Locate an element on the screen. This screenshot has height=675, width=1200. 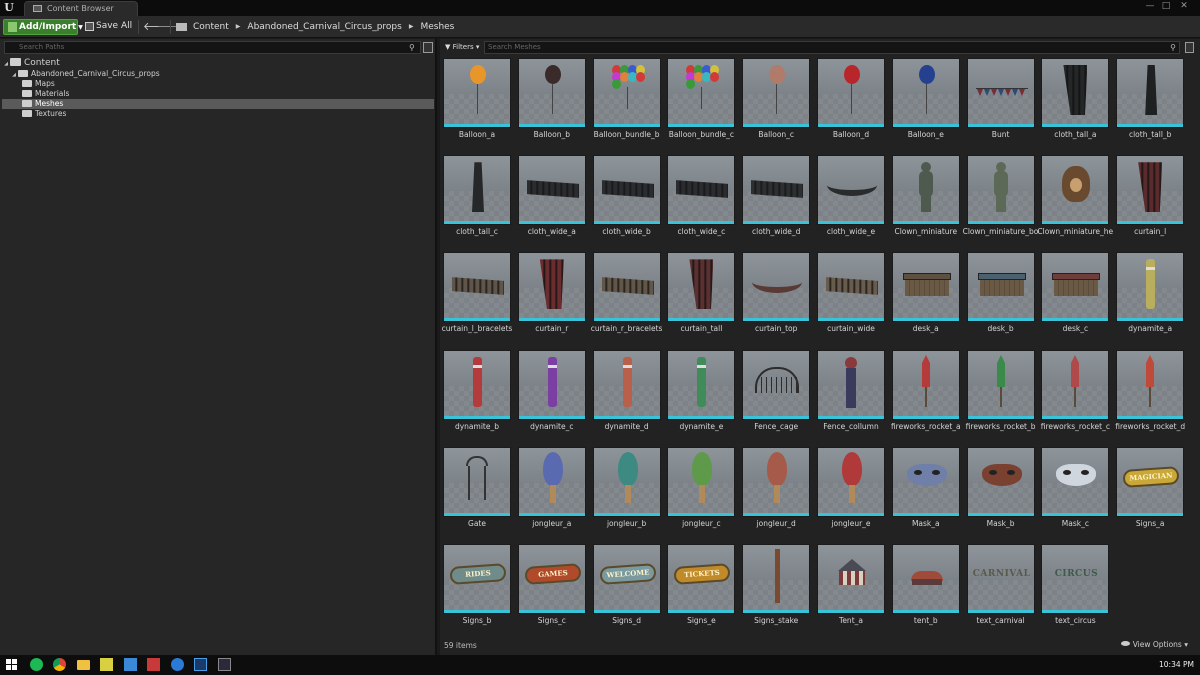
mail-icon is located at coordinates (130, 664).